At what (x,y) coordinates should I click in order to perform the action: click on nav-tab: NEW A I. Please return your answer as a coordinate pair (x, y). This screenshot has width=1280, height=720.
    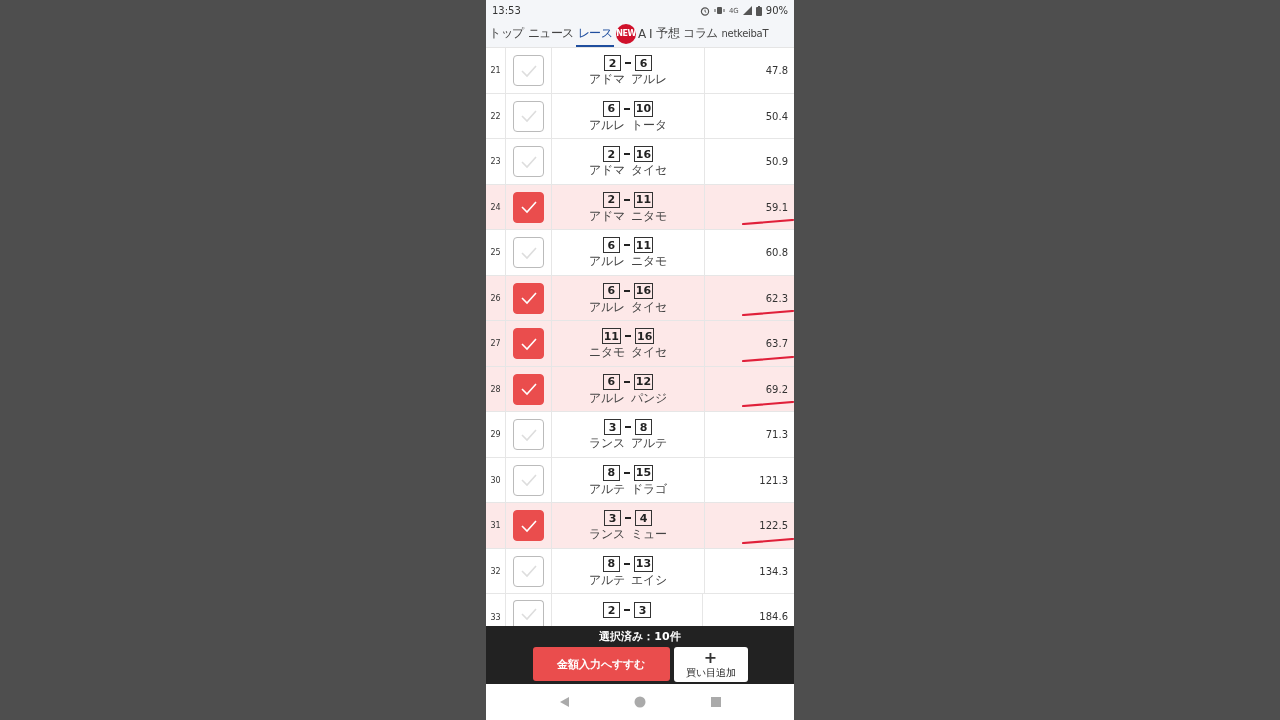
    Looking at the image, I should click on (634, 34).